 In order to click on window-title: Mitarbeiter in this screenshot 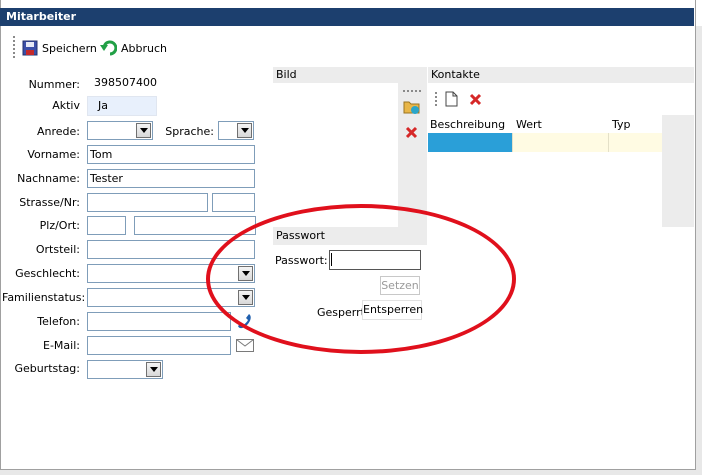, I will do `click(347, 17)`.